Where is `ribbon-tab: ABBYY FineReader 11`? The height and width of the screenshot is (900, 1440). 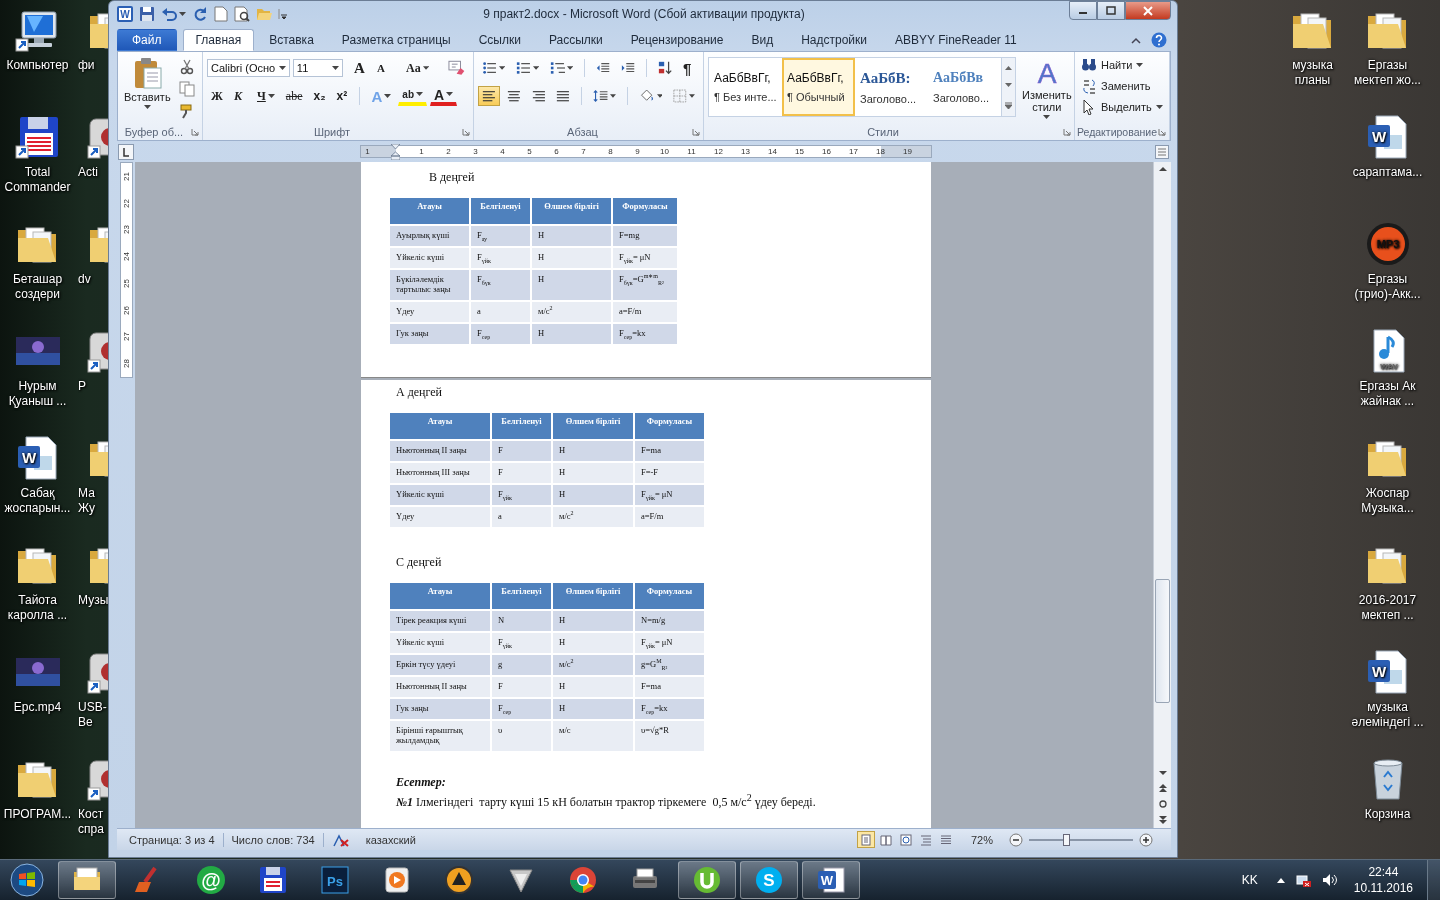 ribbon-tab: ABBYY FineReader 11 is located at coordinates (956, 40).